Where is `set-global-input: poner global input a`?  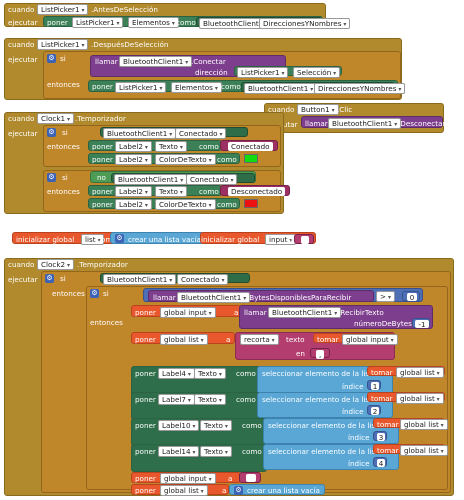 set-global-input: poner global input a is located at coordinates (186, 311).